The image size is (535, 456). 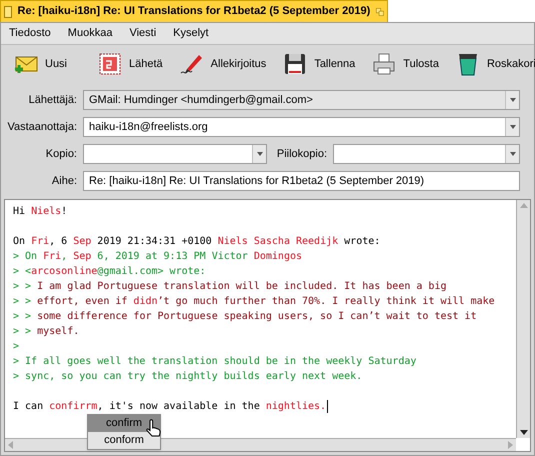 I want to click on message-line: > > I am glad Portuguese translation will be included. It has been a big, so click(x=229, y=287).